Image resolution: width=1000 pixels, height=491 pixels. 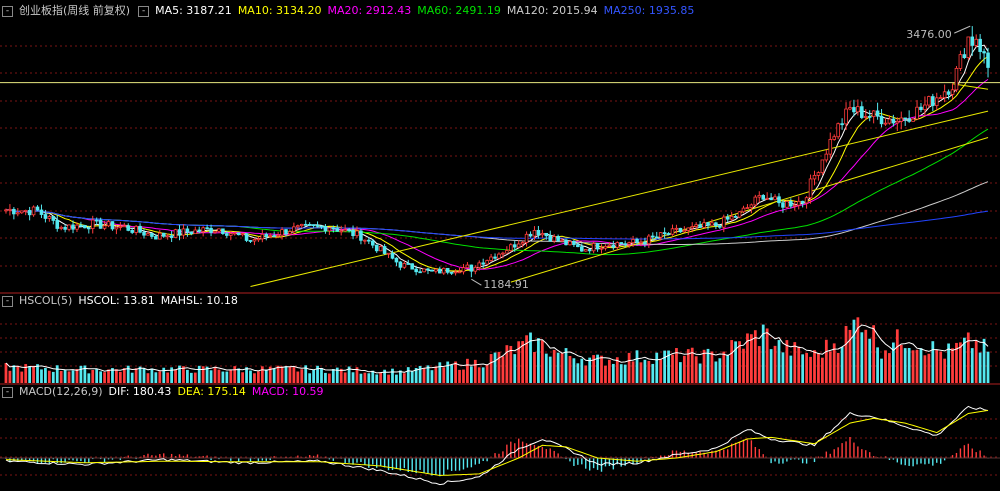 I want to click on volume-title: HSCOL(5), so click(x=46, y=300).